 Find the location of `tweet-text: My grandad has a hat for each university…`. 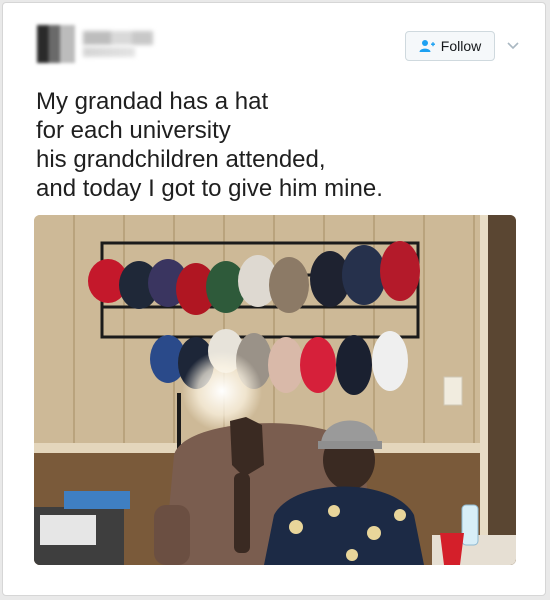

tweet-text: My grandad has a hat for each university… is located at coordinates (209, 145).